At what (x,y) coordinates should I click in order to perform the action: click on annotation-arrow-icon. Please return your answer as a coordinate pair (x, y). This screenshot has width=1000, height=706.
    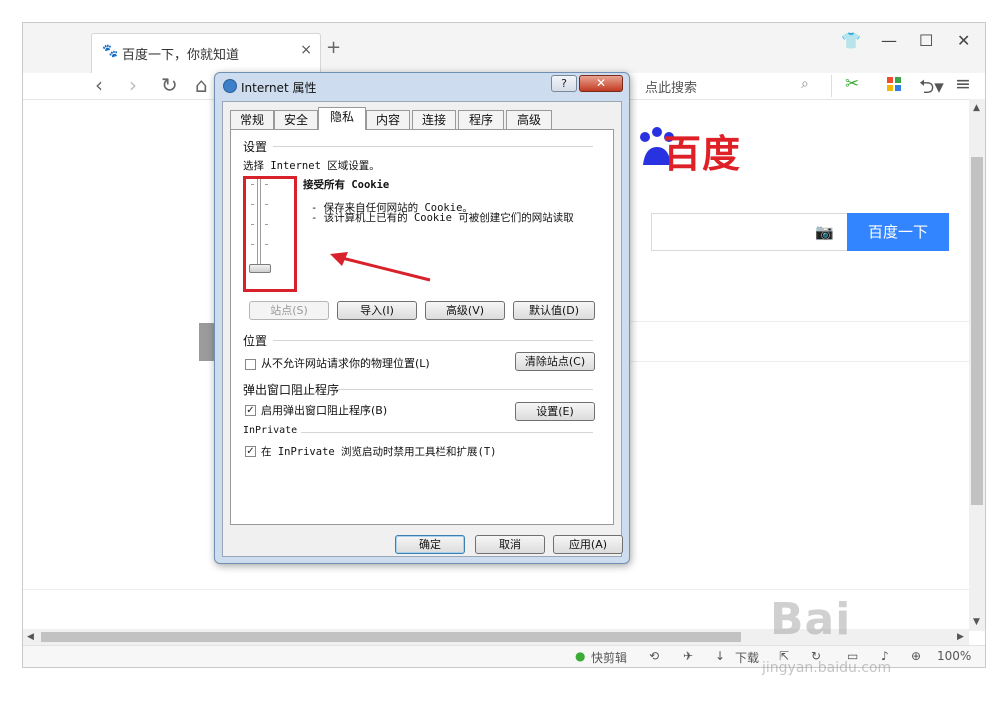
    Looking at the image, I should click on (380, 267).